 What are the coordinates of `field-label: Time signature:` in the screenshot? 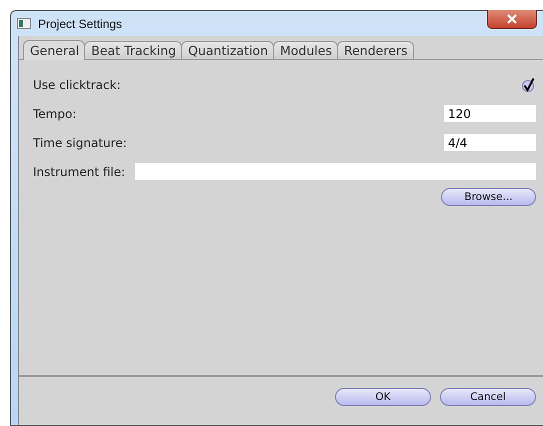 It's located at (80, 143).